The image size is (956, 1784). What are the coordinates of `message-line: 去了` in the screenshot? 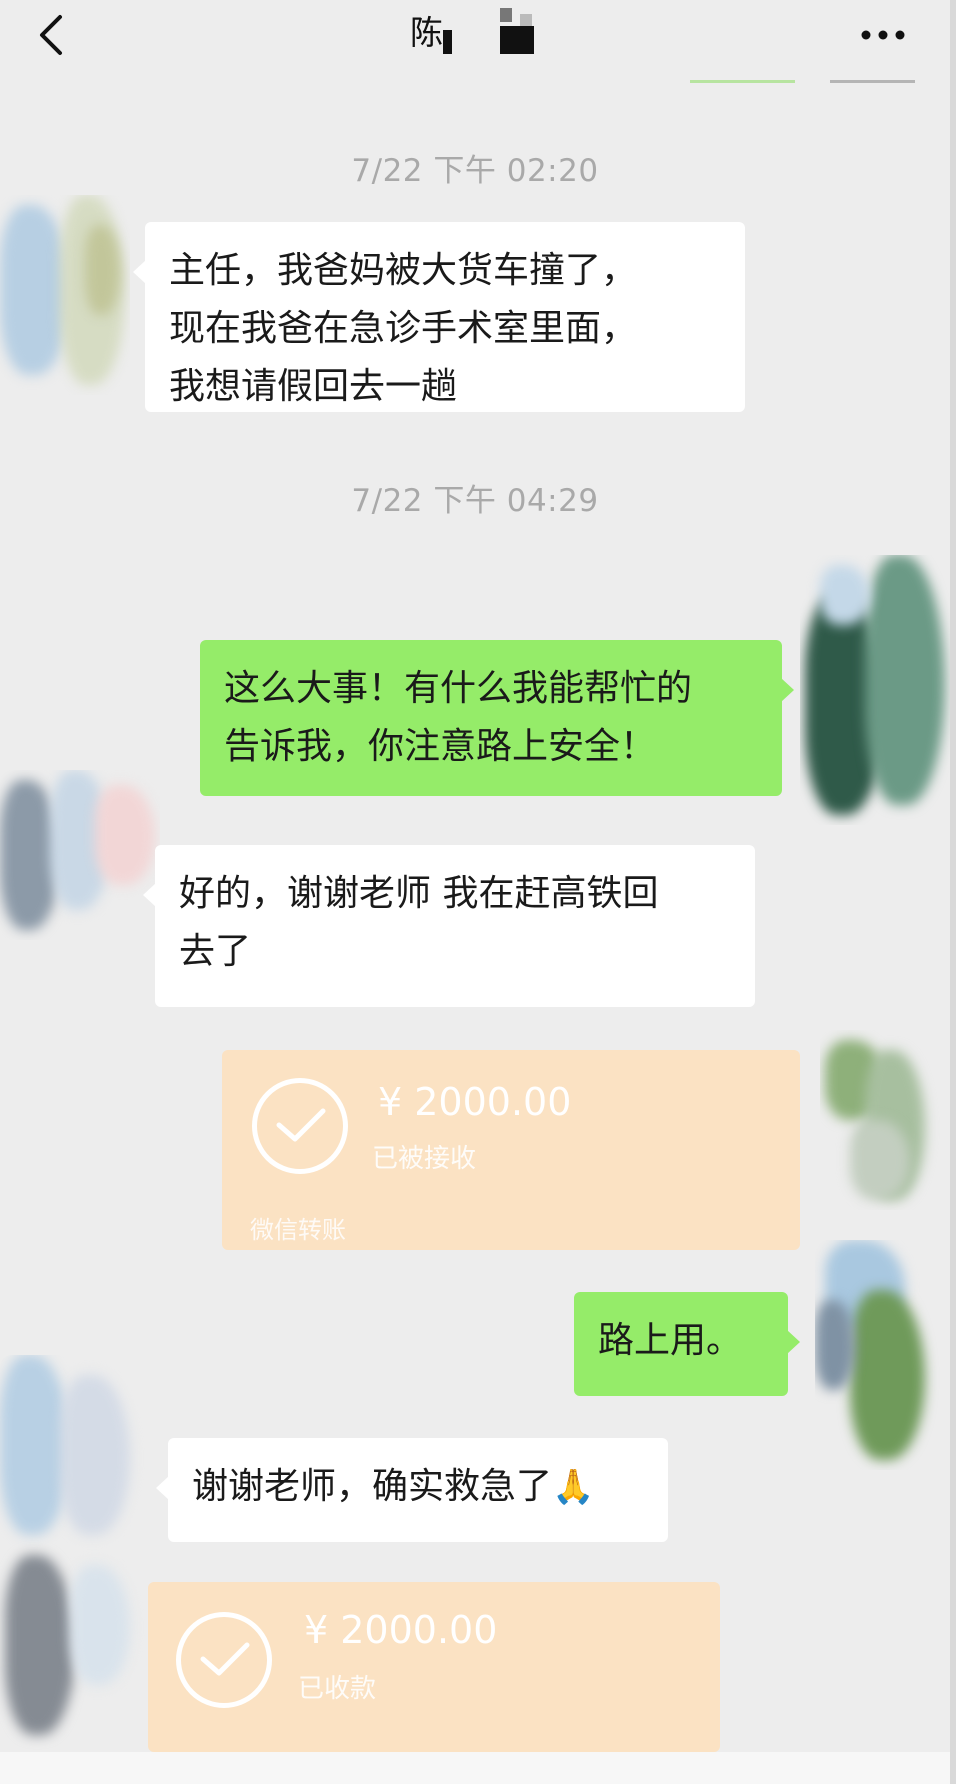 It's located at (215, 951).